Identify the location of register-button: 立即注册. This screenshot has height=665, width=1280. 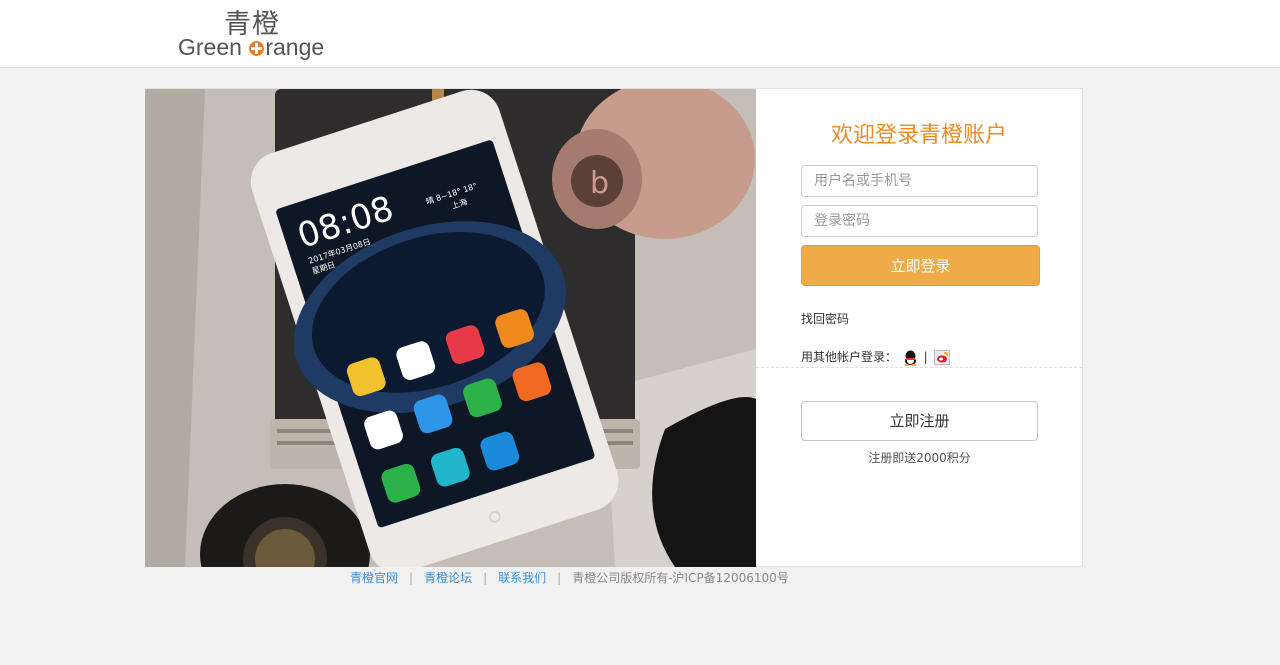
(919, 421).